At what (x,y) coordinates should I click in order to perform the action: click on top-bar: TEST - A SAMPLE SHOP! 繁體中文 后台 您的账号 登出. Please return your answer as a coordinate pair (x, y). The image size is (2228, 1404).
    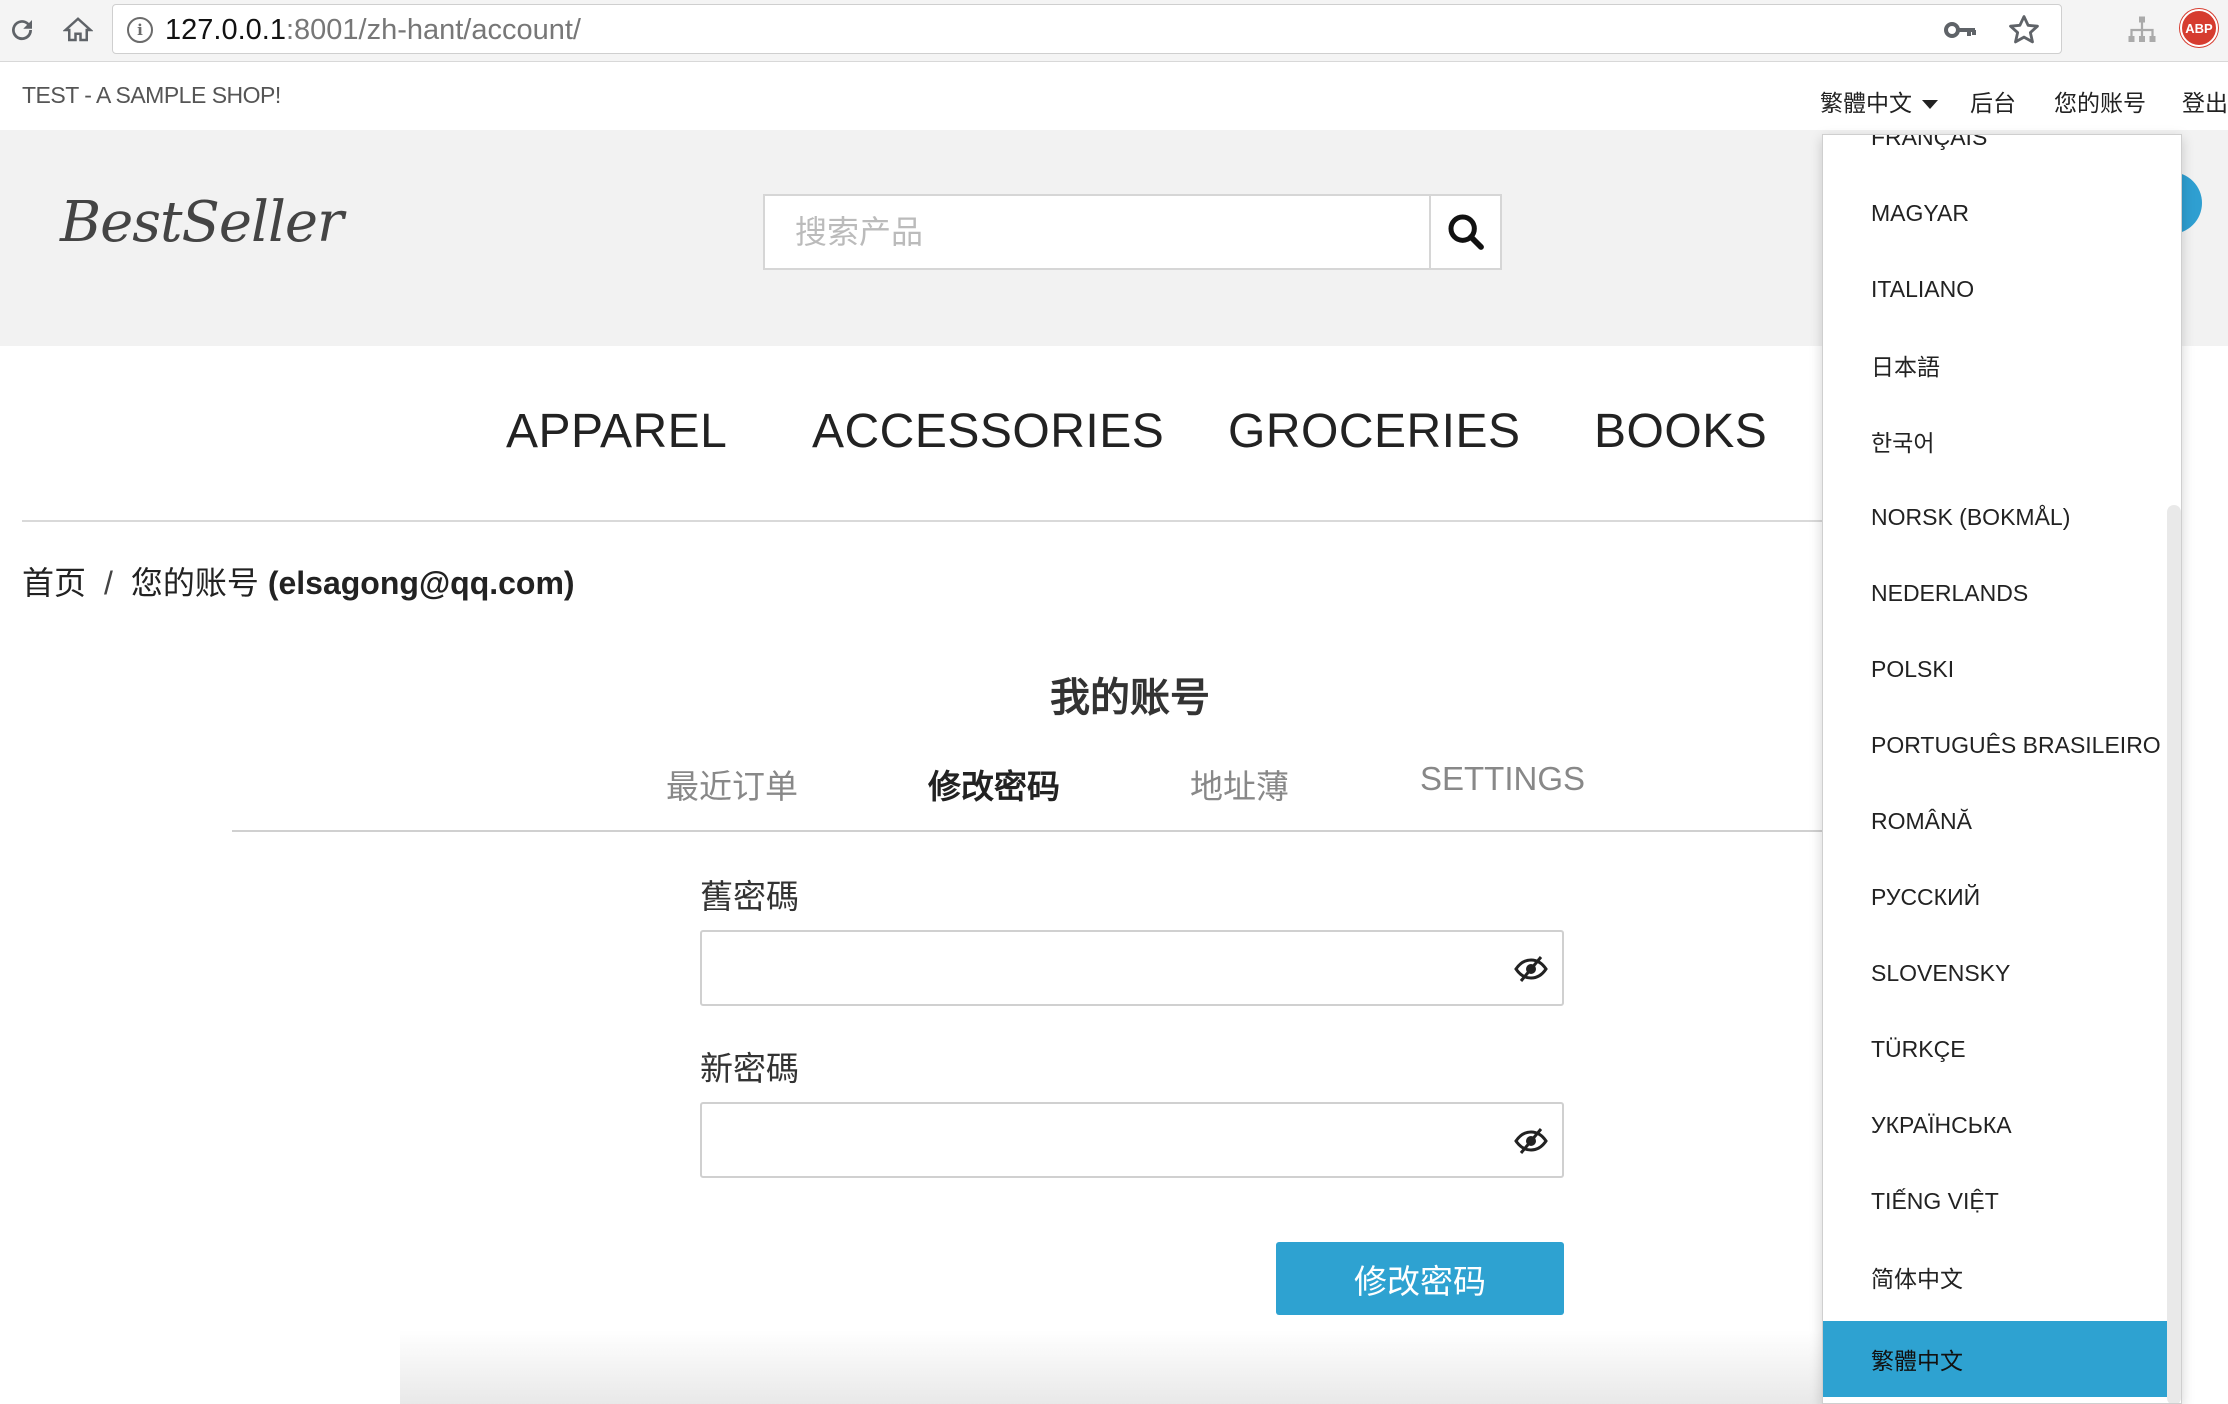
    Looking at the image, I should click on (1114, 97).